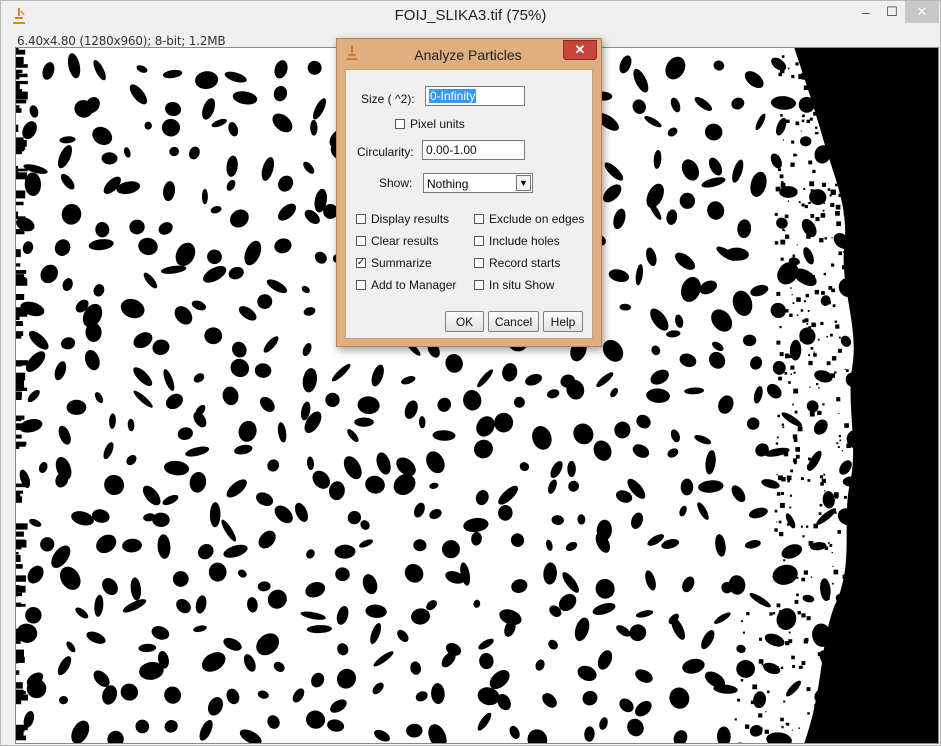 The width and height of the screenshot is (941, 746). Describe the element at coordinates (464, 321) in the screenshot. I see `ok-button: OK` at that location.